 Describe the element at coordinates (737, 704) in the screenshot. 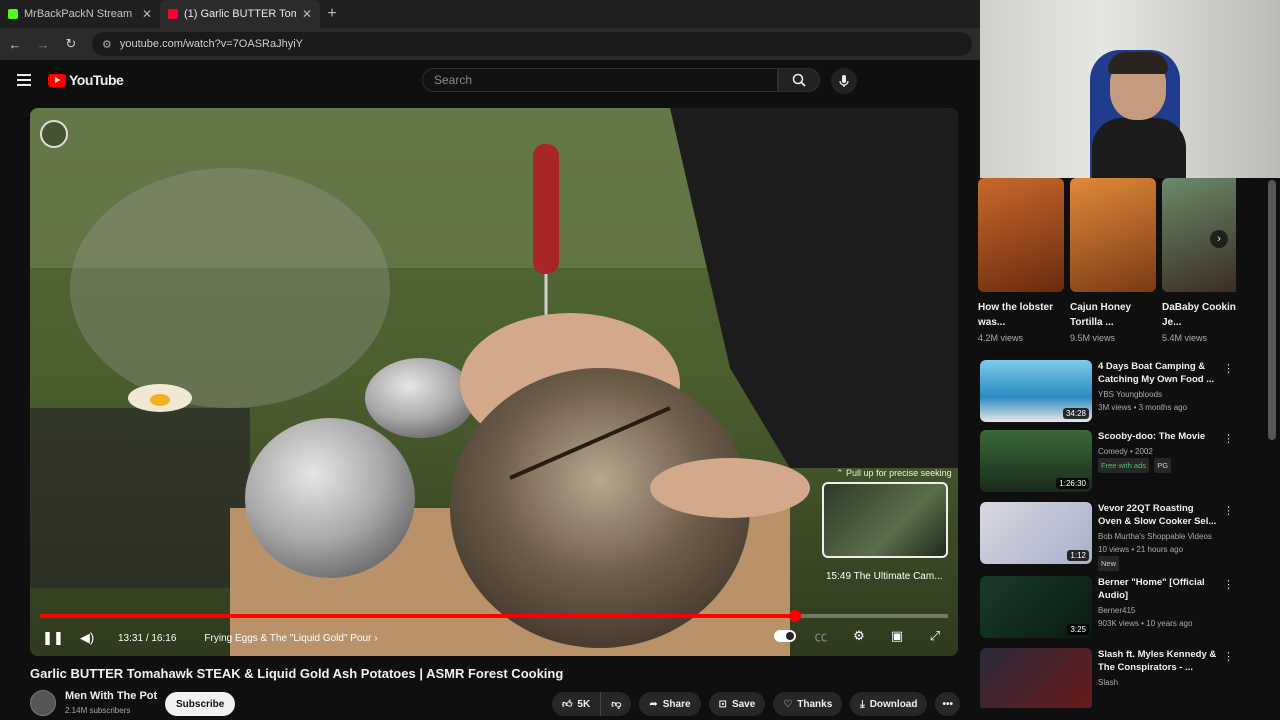

I see `save-button: ⊡ Save` at that location.